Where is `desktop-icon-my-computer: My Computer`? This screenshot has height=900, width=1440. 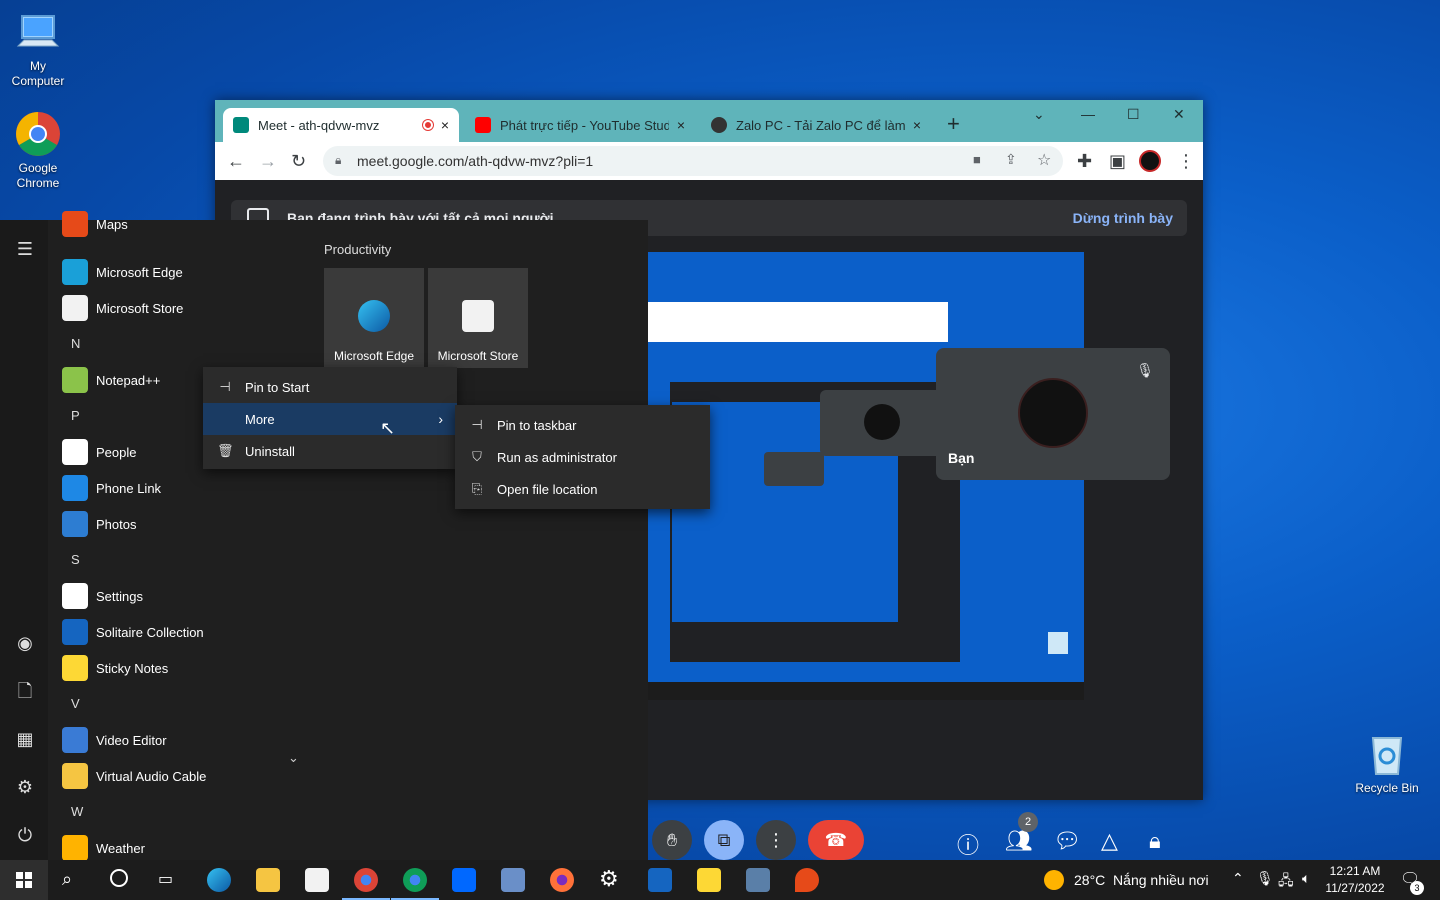 desktop-icon-my-computer: My Computer is located at coordinates (38, 48).